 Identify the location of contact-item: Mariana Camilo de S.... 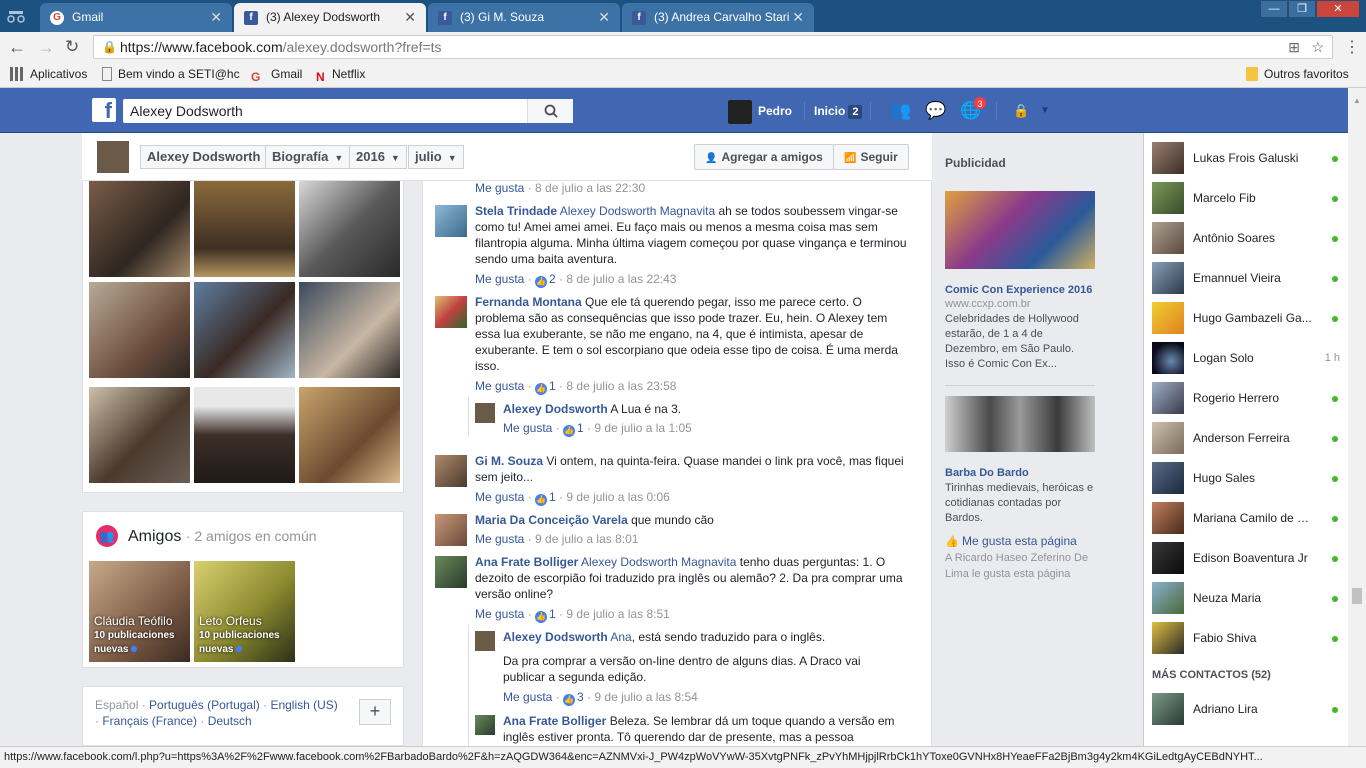
(1248, 518).